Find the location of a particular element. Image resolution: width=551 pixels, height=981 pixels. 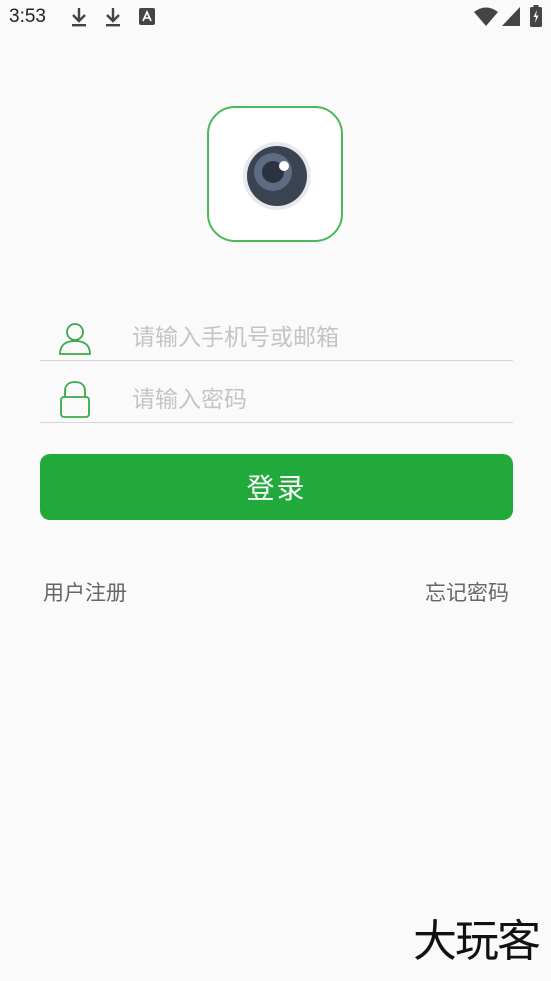

status-bar: 3:53 is located at coordinates (275, 18).